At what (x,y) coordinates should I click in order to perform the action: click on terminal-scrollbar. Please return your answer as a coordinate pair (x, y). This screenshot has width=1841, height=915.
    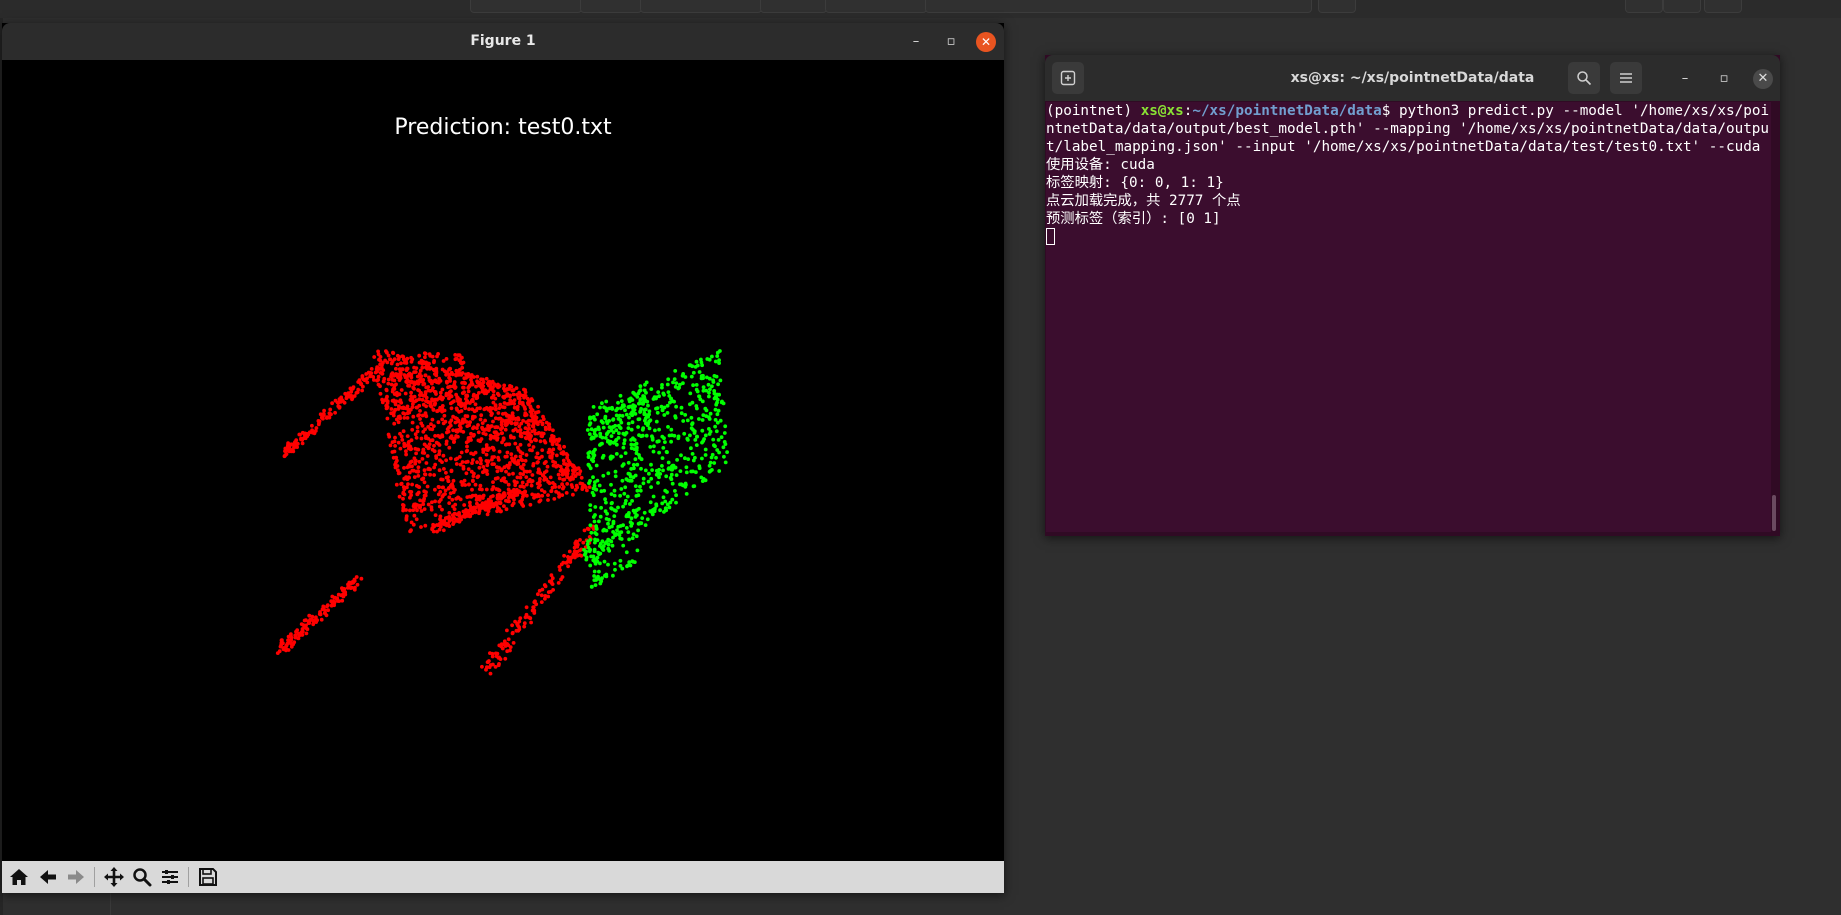
    Looking at the image, I should click on (1774, 513).